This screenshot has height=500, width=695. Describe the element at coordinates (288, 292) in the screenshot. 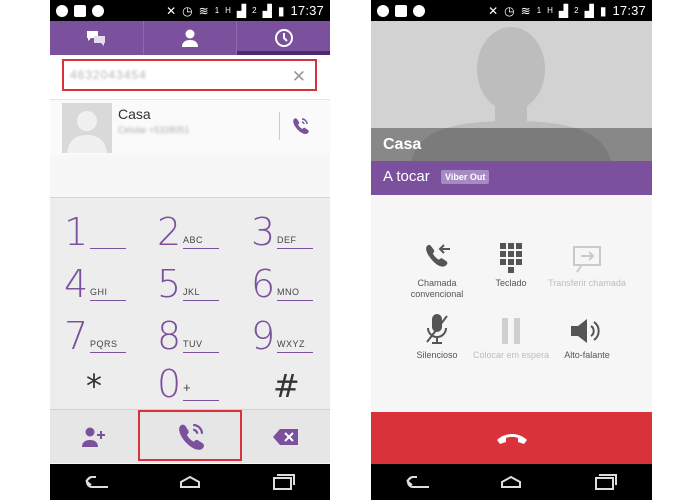

I see `key-letters: MNO` at that location.